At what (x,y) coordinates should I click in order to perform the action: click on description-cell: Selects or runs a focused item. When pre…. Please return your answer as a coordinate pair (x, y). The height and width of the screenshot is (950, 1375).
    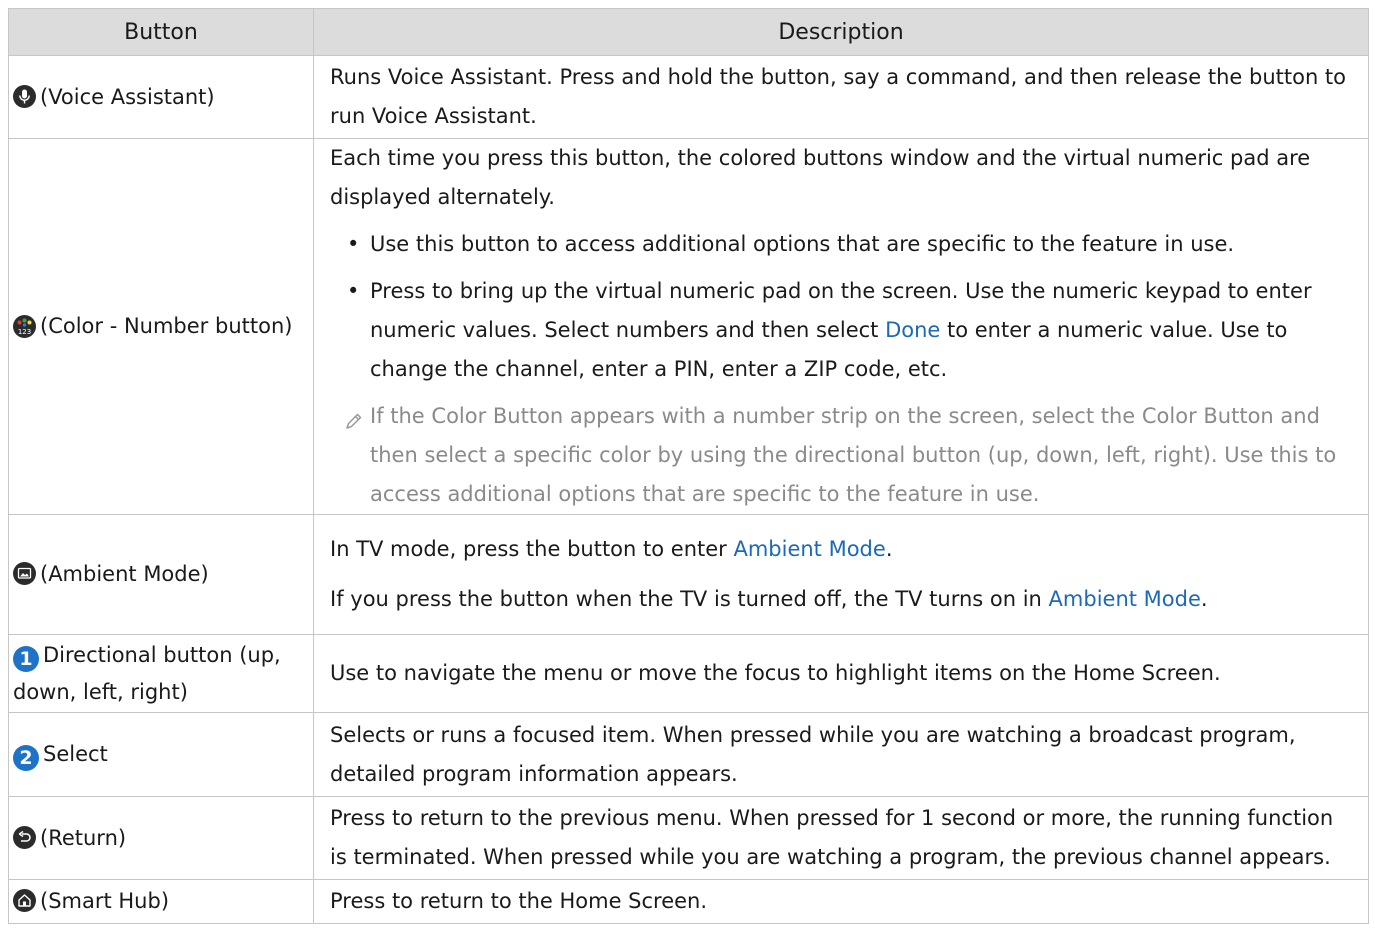
    Looking at the image, I should click on (841, 754).